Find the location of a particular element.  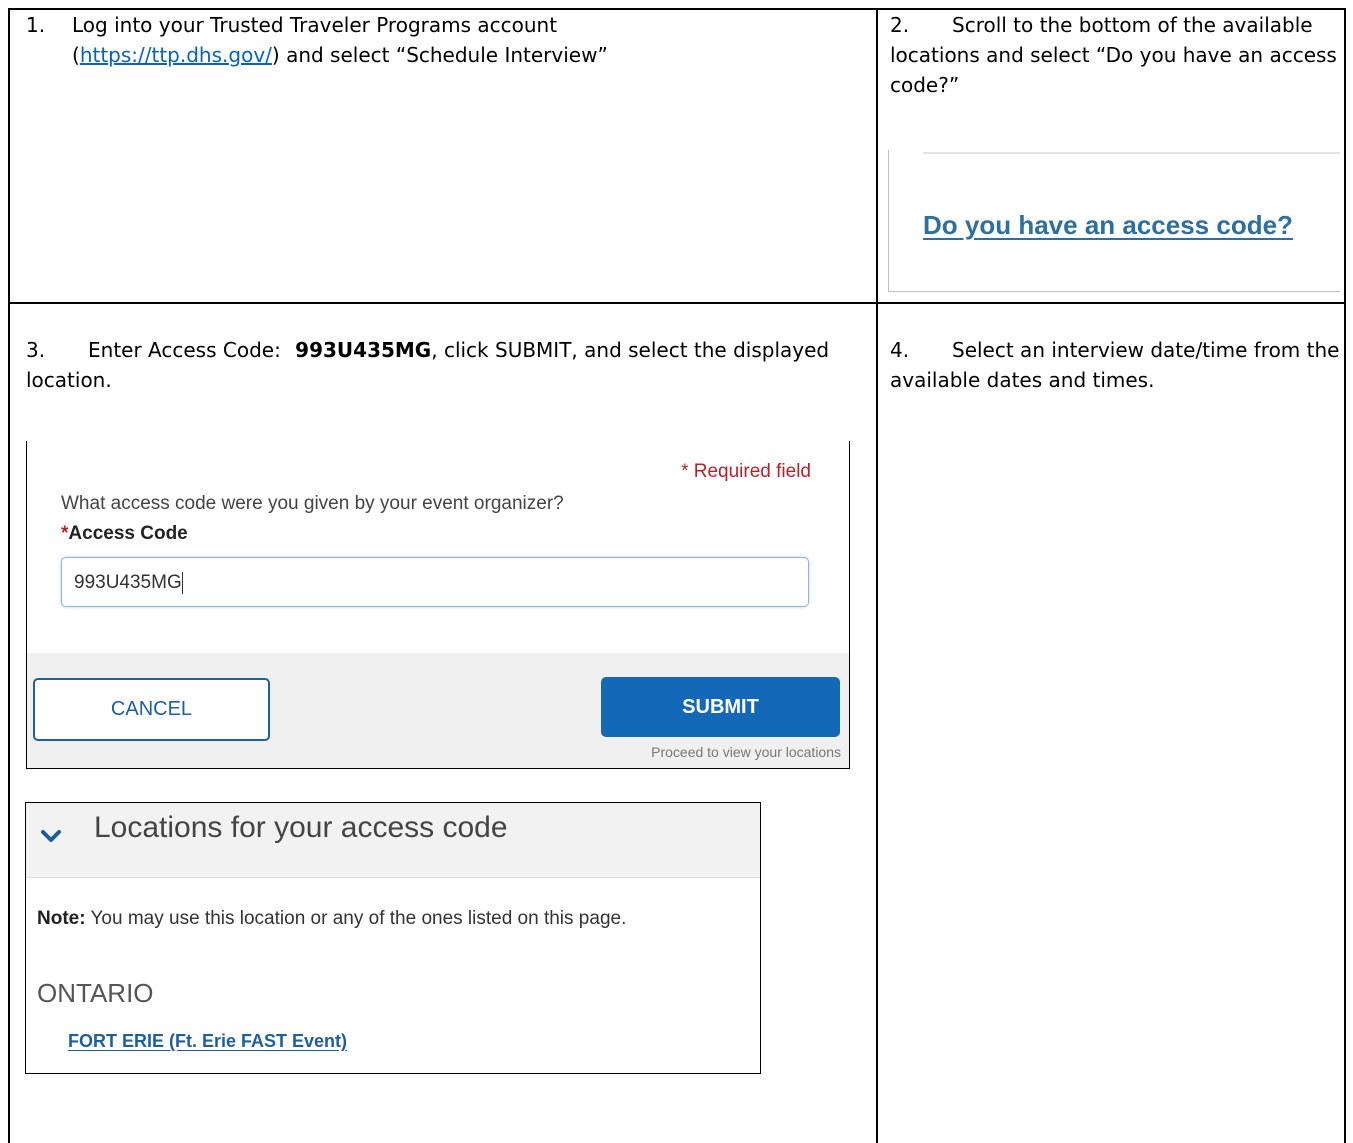

access-code-link: Do you have an access code? is located at coordinates (1108, 225).